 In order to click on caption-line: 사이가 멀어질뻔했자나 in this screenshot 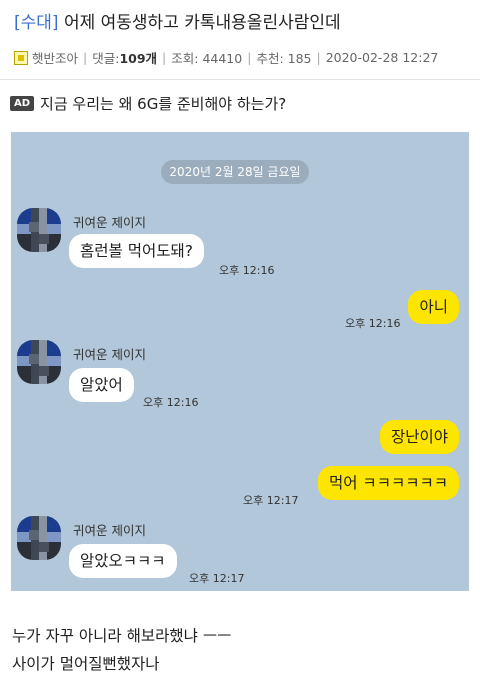, I will do `click(86, 664)`.